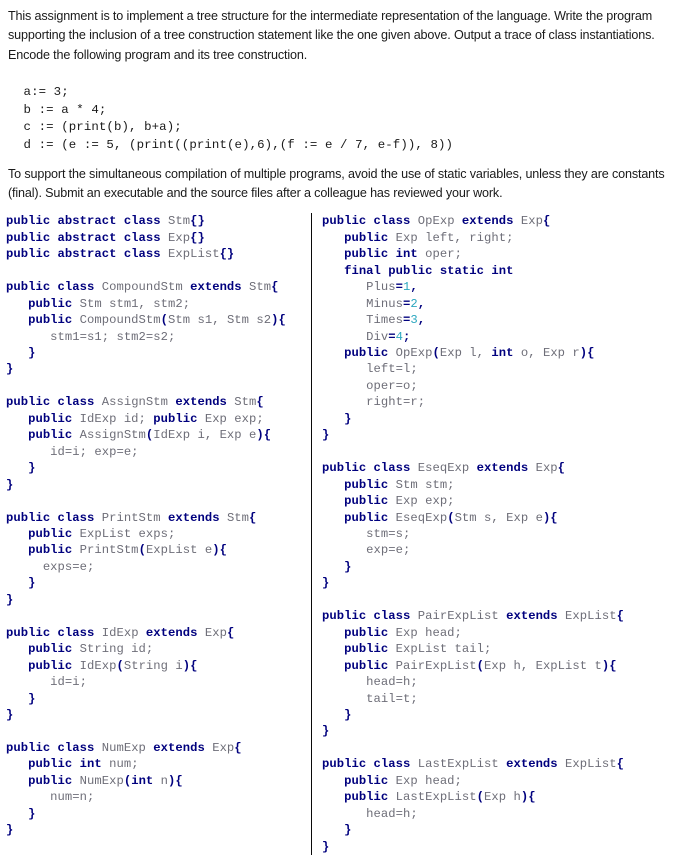  I want to click on code-line: public IdExp id; public Exp exp;, so click(158, 419).